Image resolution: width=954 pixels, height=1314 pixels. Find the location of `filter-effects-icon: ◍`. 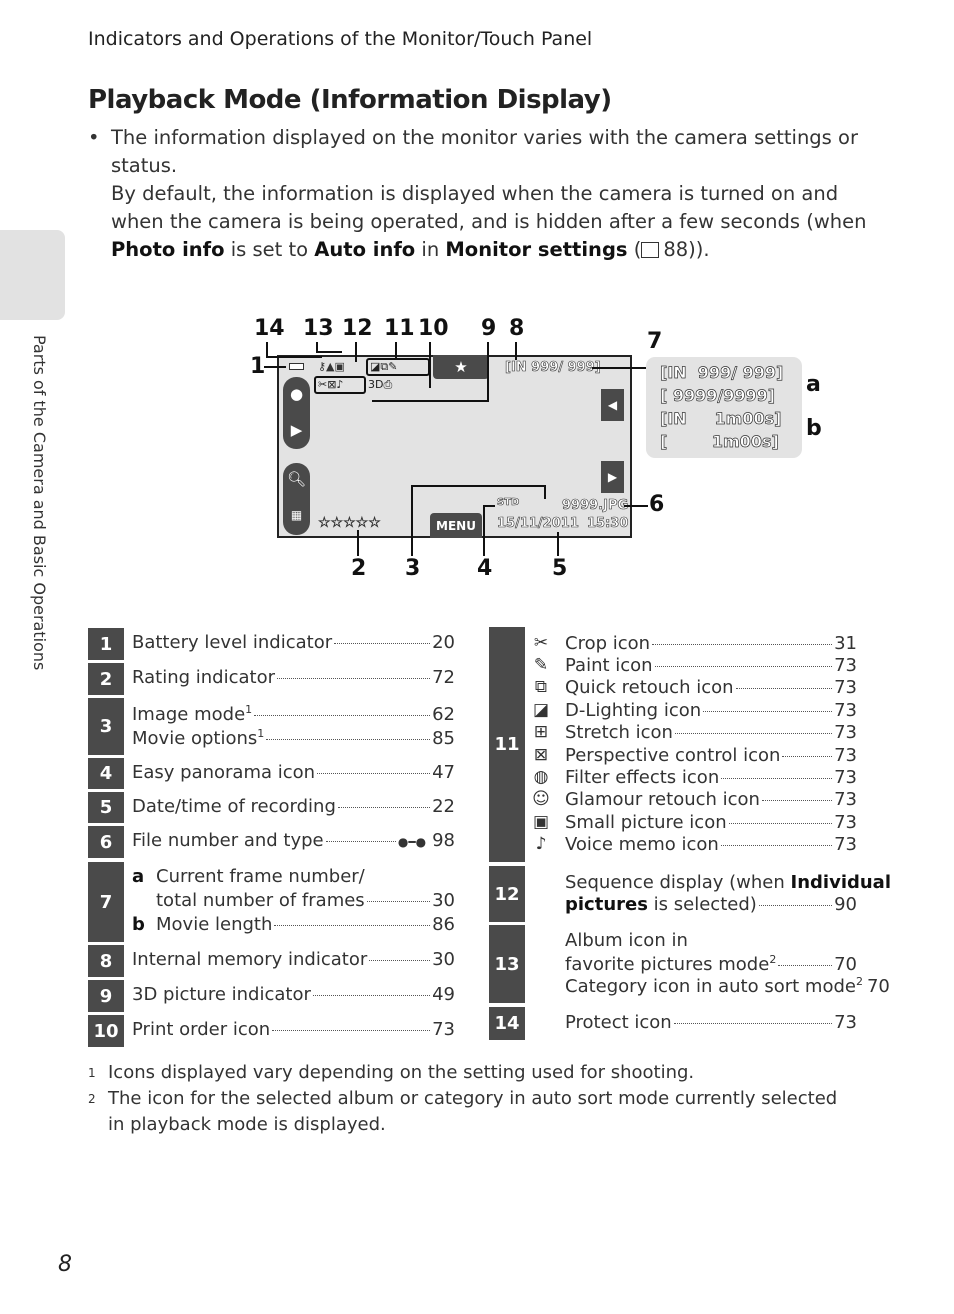

filter-effects-icon: ◍ is located at coordinates (541, 776).